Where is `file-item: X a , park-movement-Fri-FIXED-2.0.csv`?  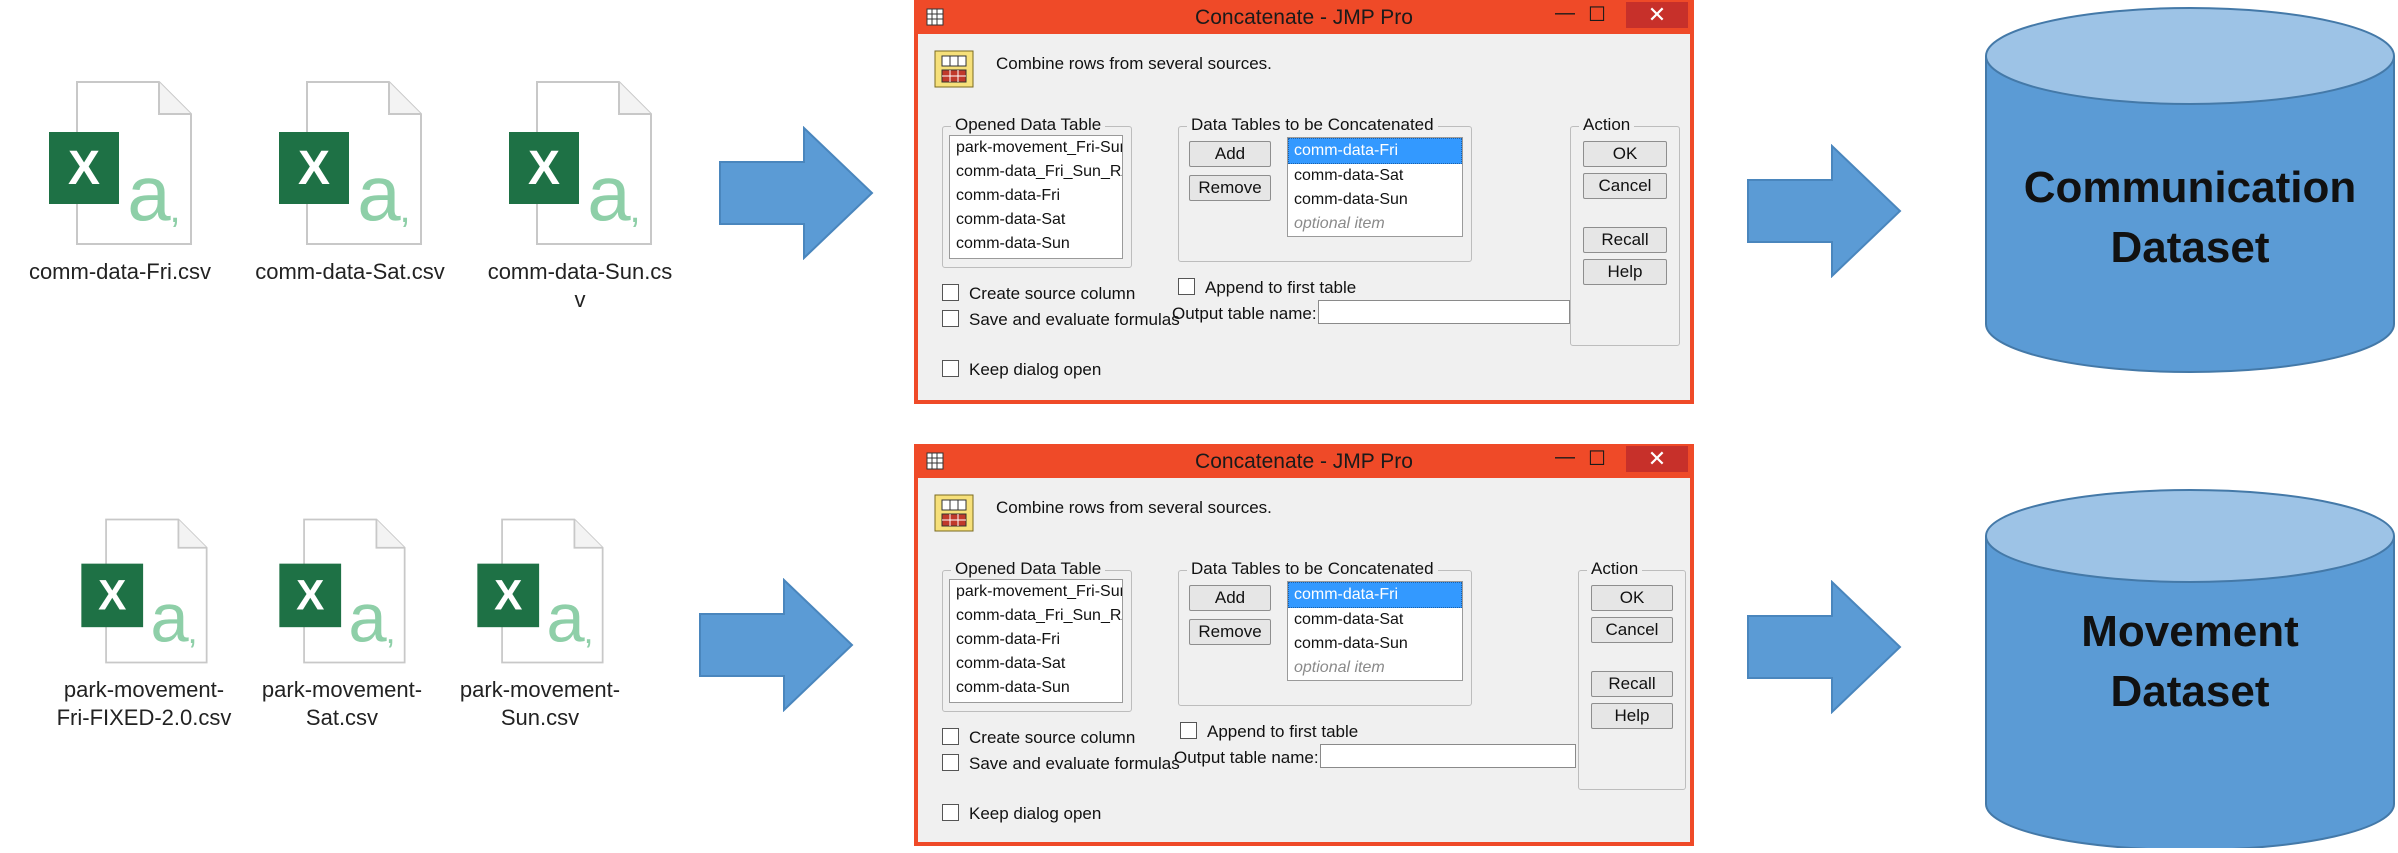
file-item: X a , park-movement-Fri-FIXED-2.0.csv is located at coordinates (144, 624).